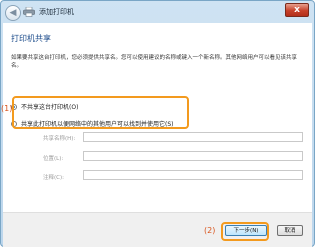 The height and width of the screenshot is (247, 320). I want to click on comment-label: 注释(C):, so click(53, 178).